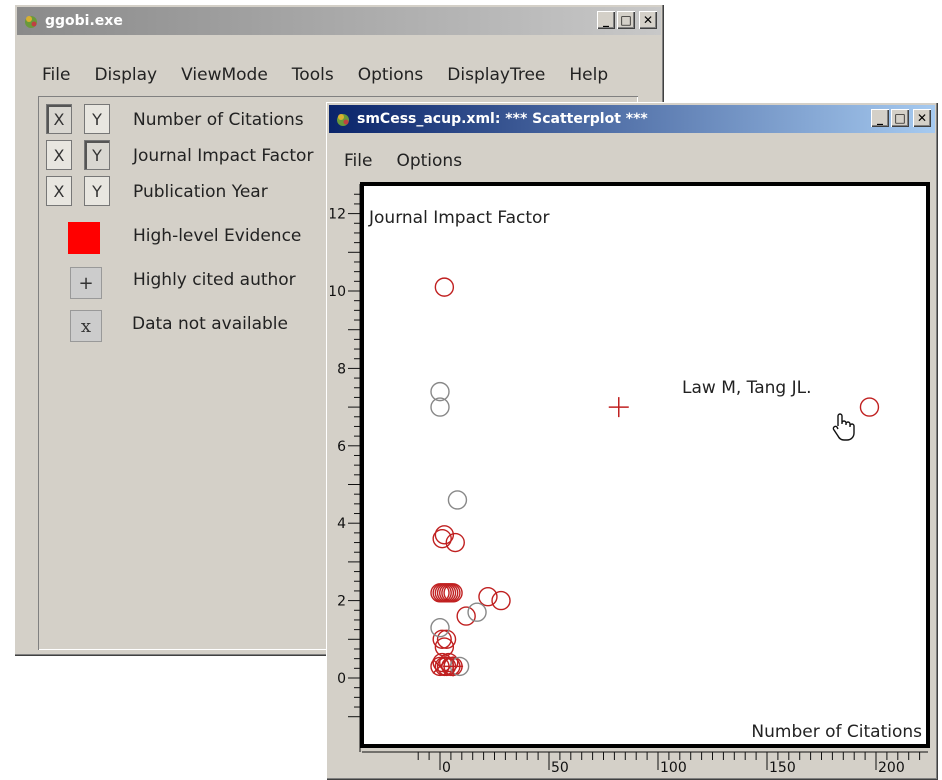 This screenshot has height=780, width=942. What do you see at coordinates (97, 119) in the screenshot?
I see `var-citations-y-button: Y` at bounding box center [97, 119].